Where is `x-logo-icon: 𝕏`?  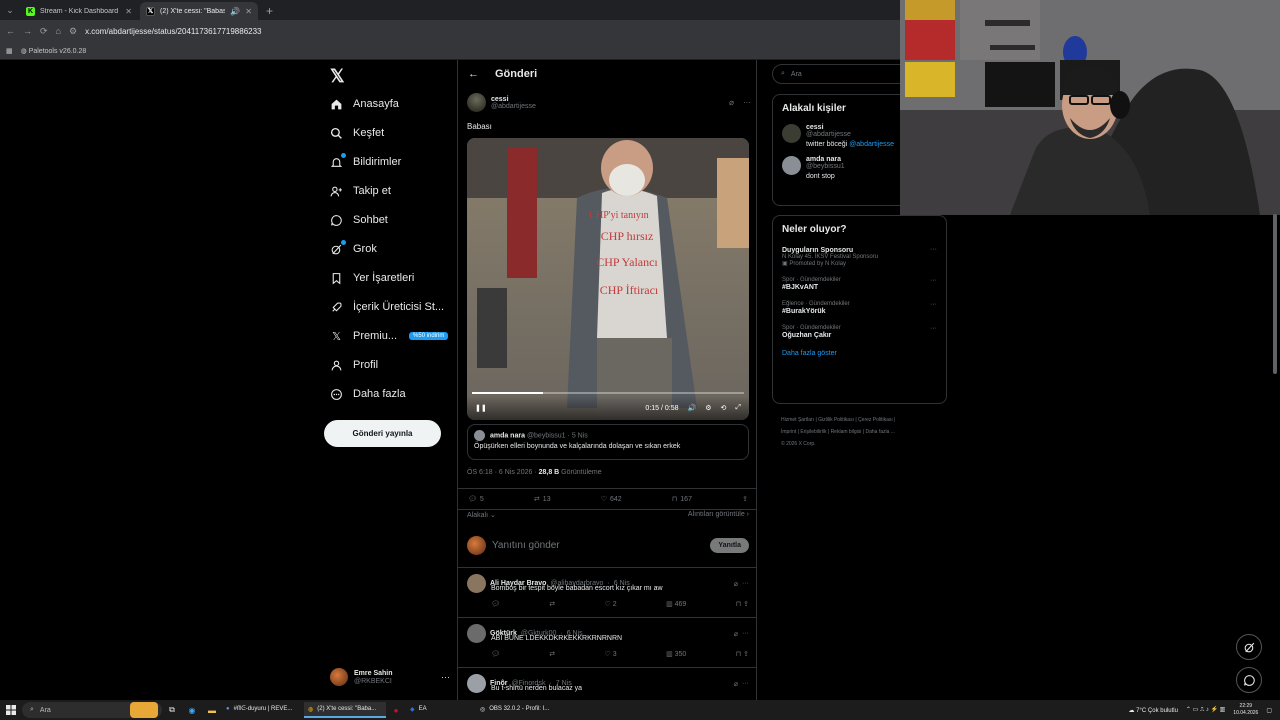
x-logo-icon: 𝕏 is located at coordinates (337, 76).